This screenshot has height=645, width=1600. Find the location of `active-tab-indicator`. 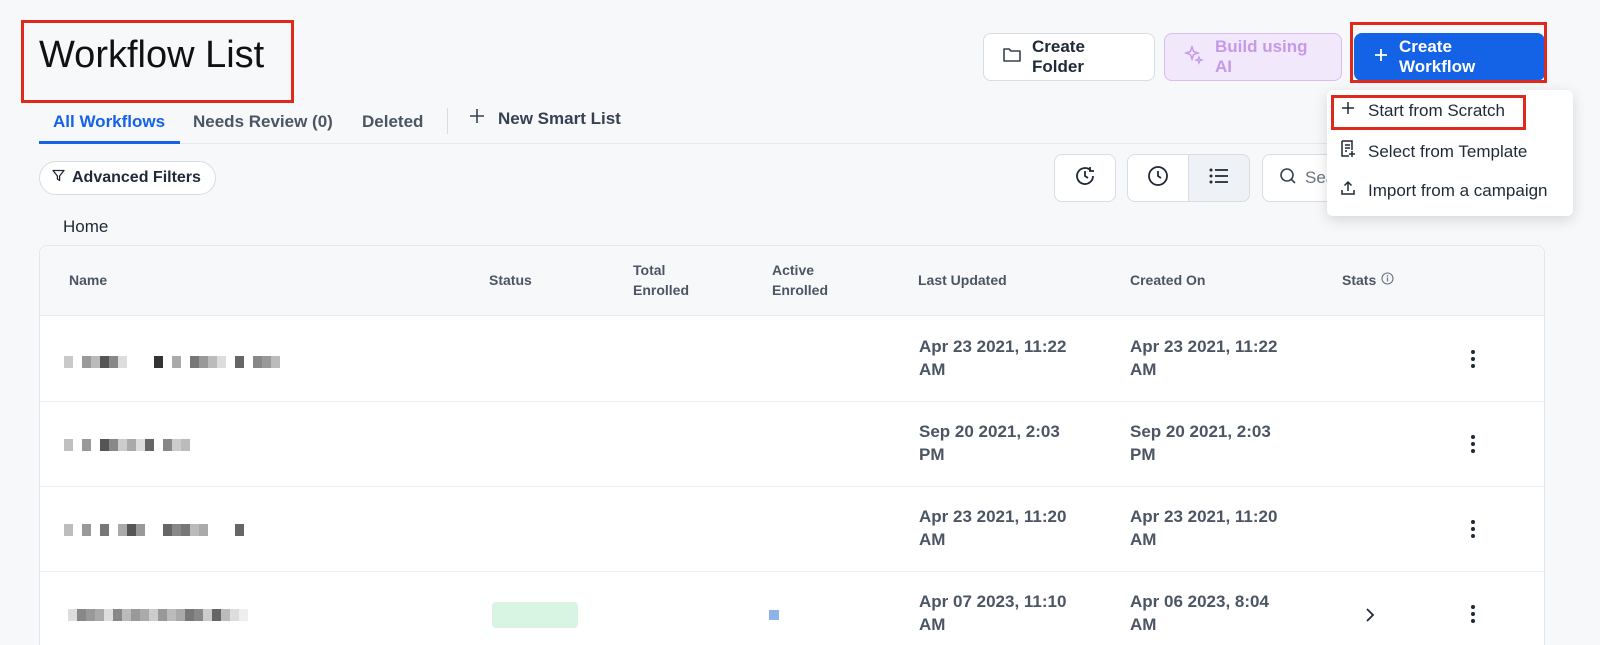

active-tab-indicator is located at coordinates (109, 142).